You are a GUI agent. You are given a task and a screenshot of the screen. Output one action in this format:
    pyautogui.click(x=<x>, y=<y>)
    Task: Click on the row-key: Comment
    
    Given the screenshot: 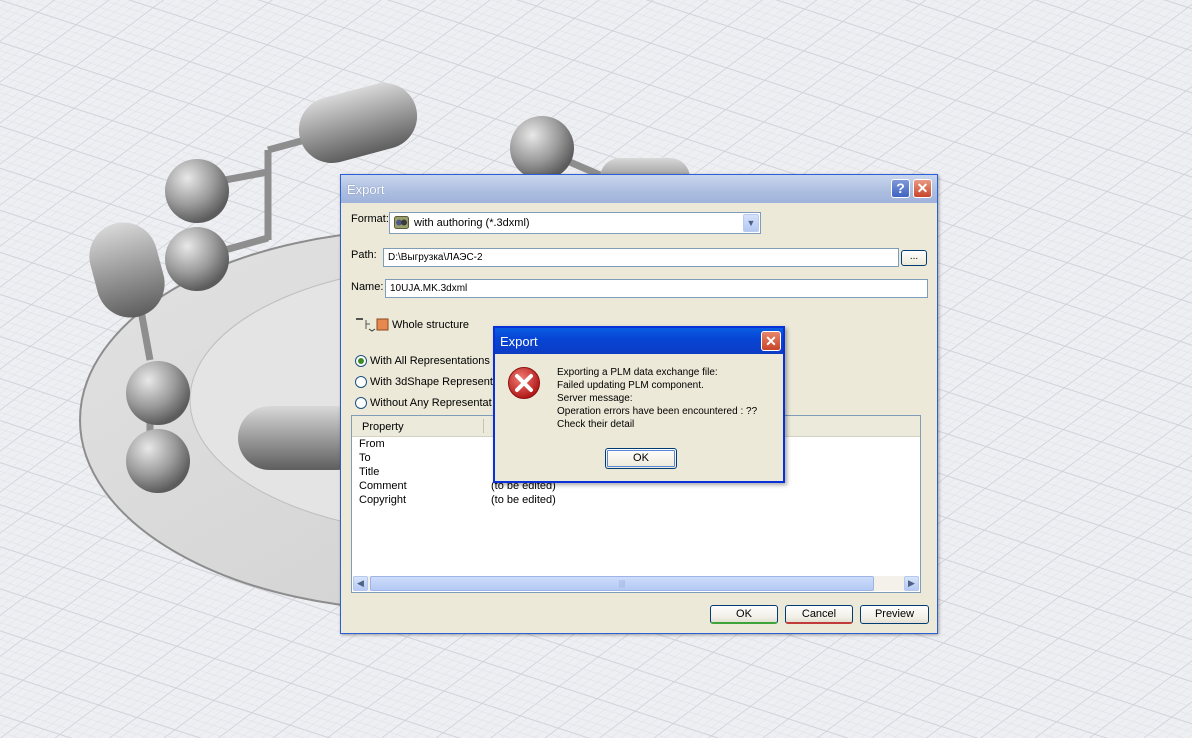 What is the action you would take?
    pyautogui.click(x=383, y=486)
    